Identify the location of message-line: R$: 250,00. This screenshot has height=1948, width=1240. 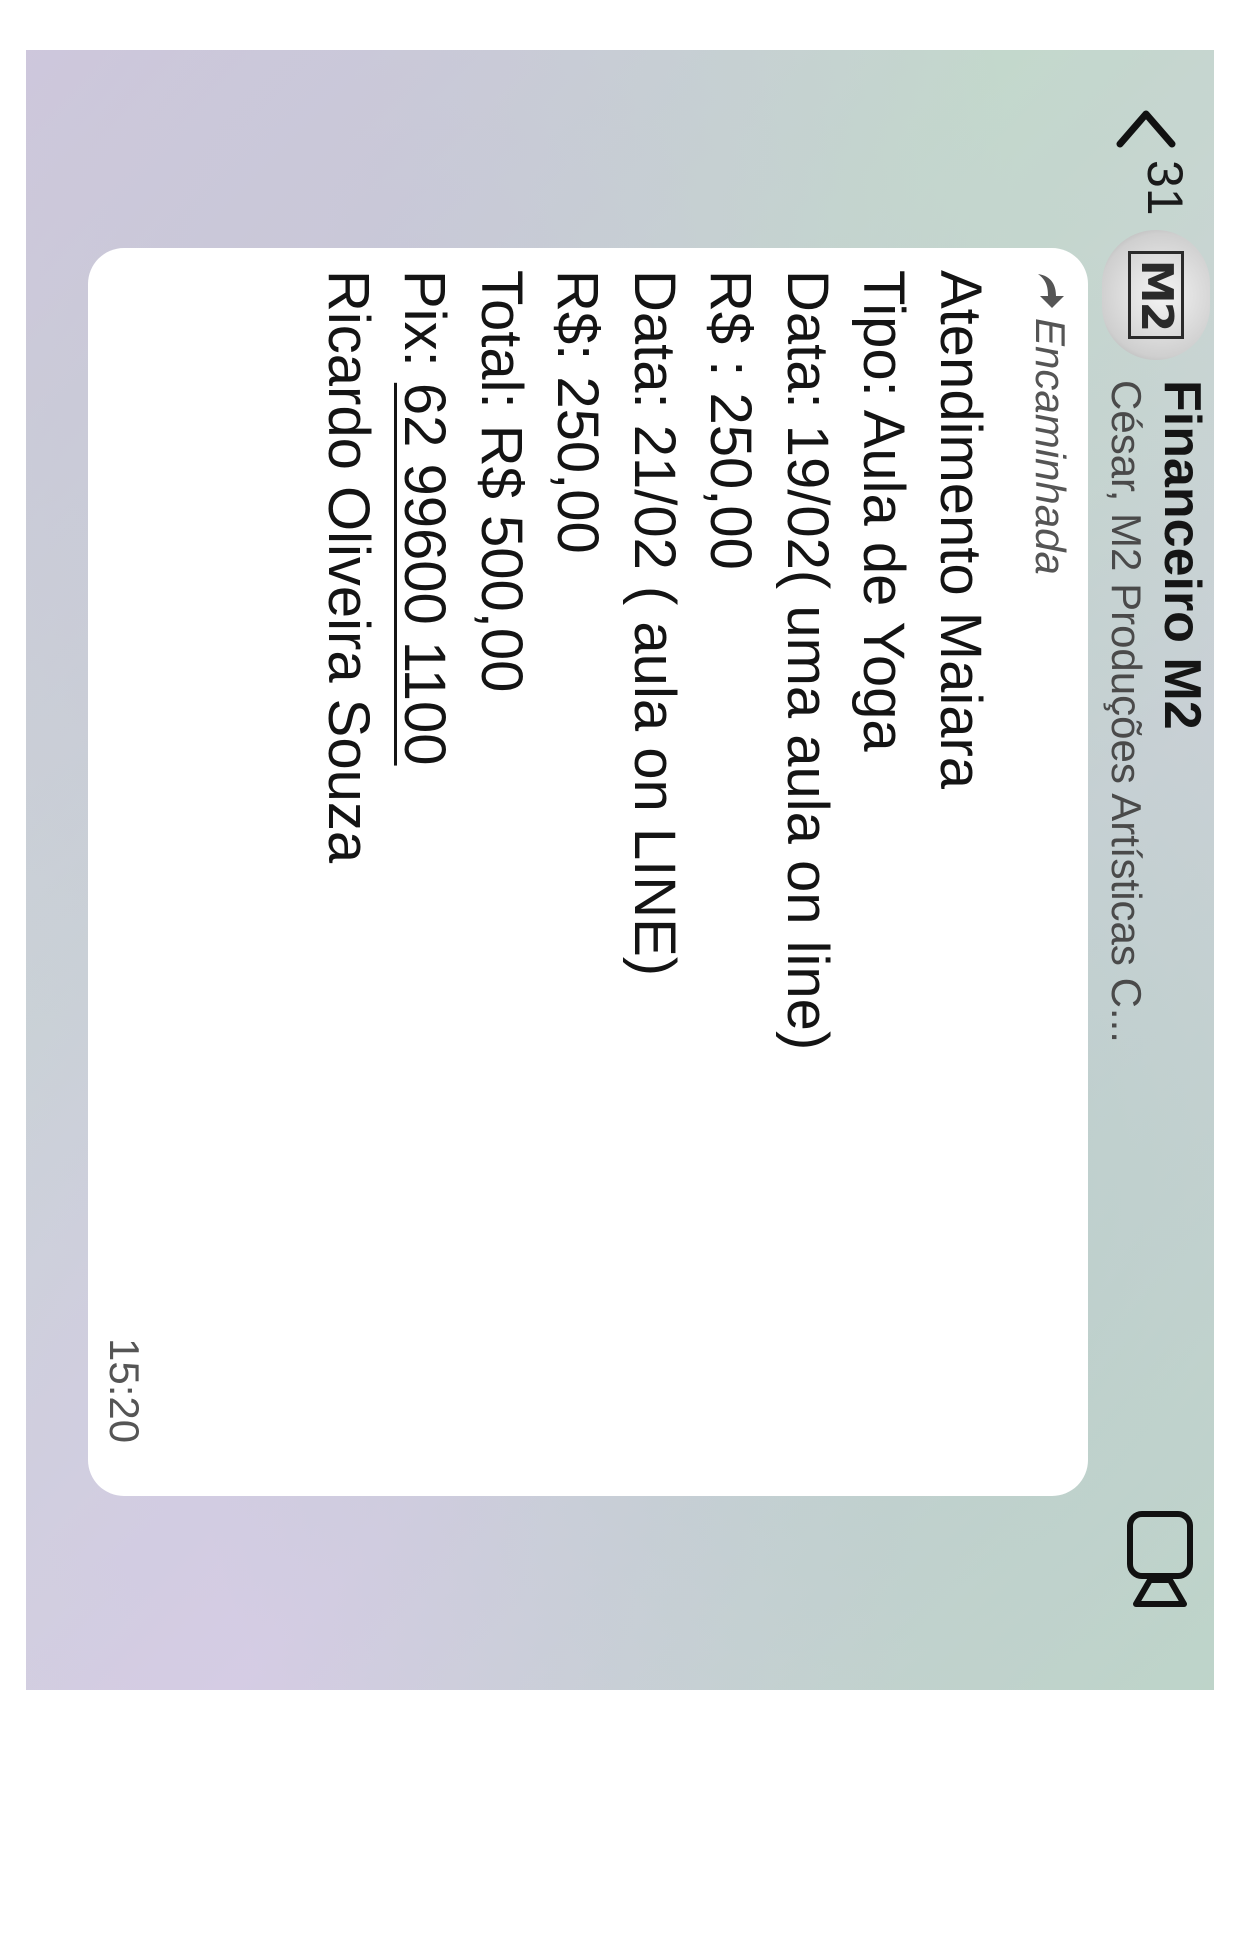
(578, 412).